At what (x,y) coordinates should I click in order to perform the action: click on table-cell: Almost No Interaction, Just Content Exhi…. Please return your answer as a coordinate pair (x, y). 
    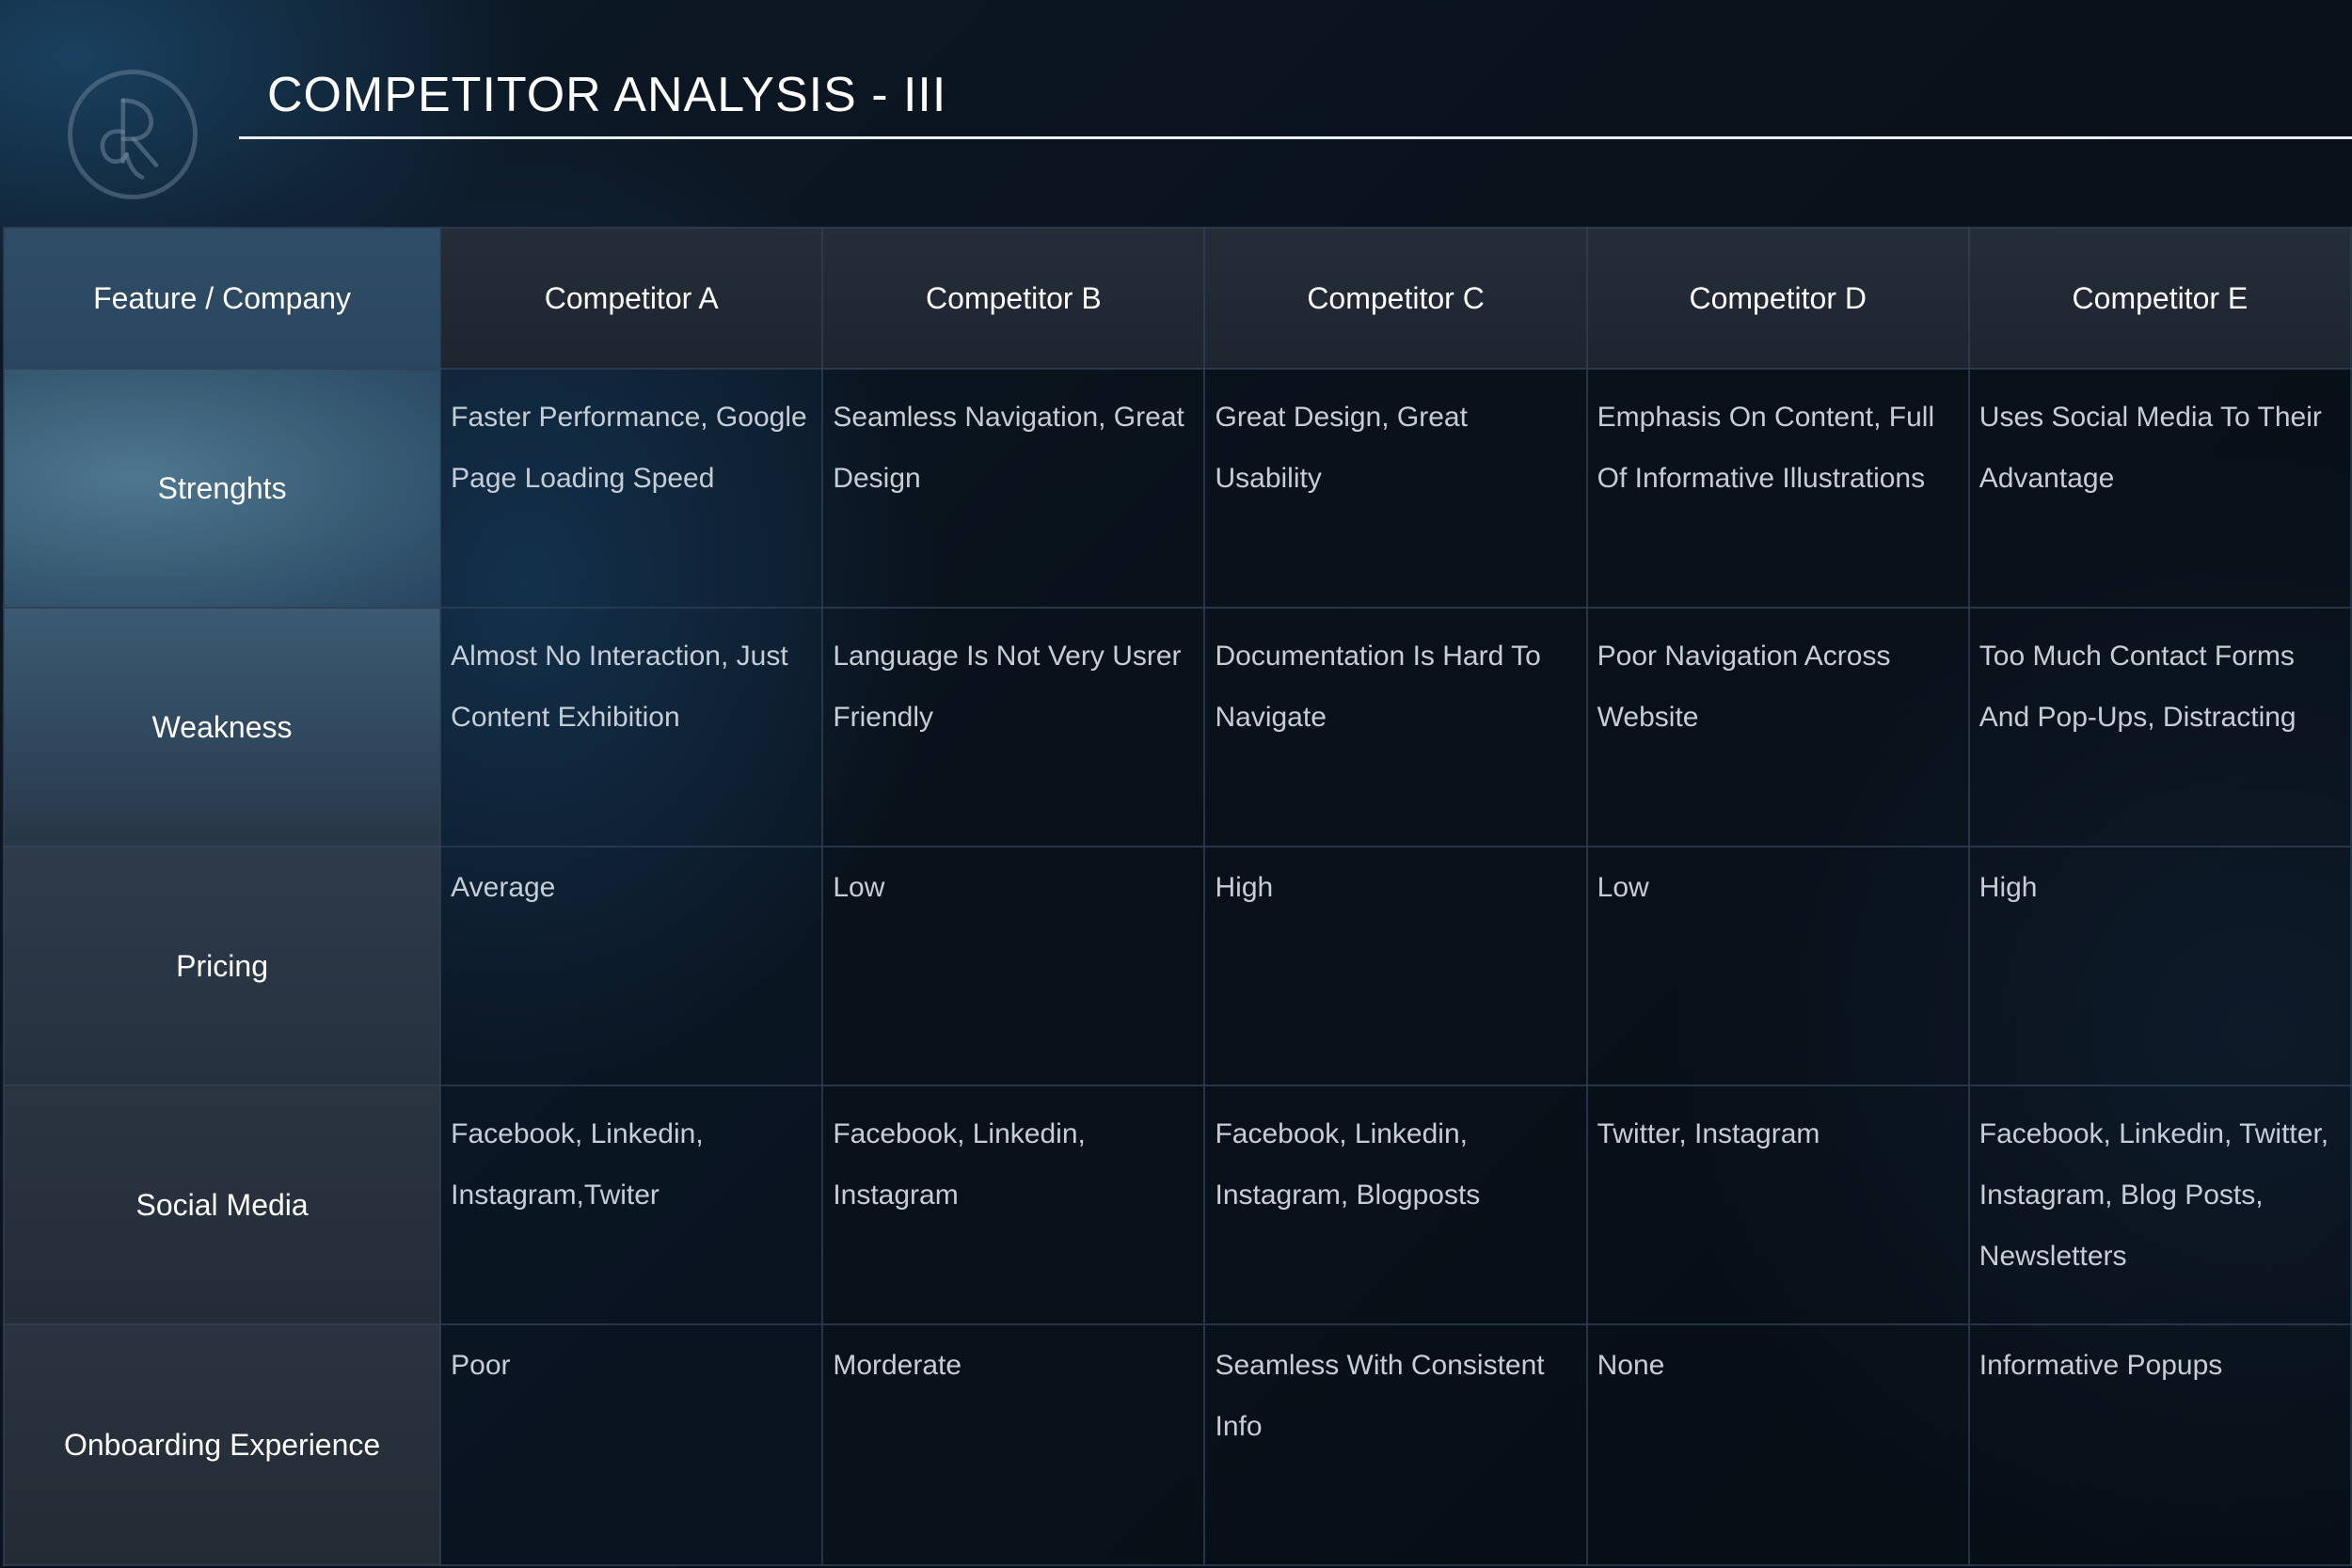
    Looking at the image, I should click on (631, 727).